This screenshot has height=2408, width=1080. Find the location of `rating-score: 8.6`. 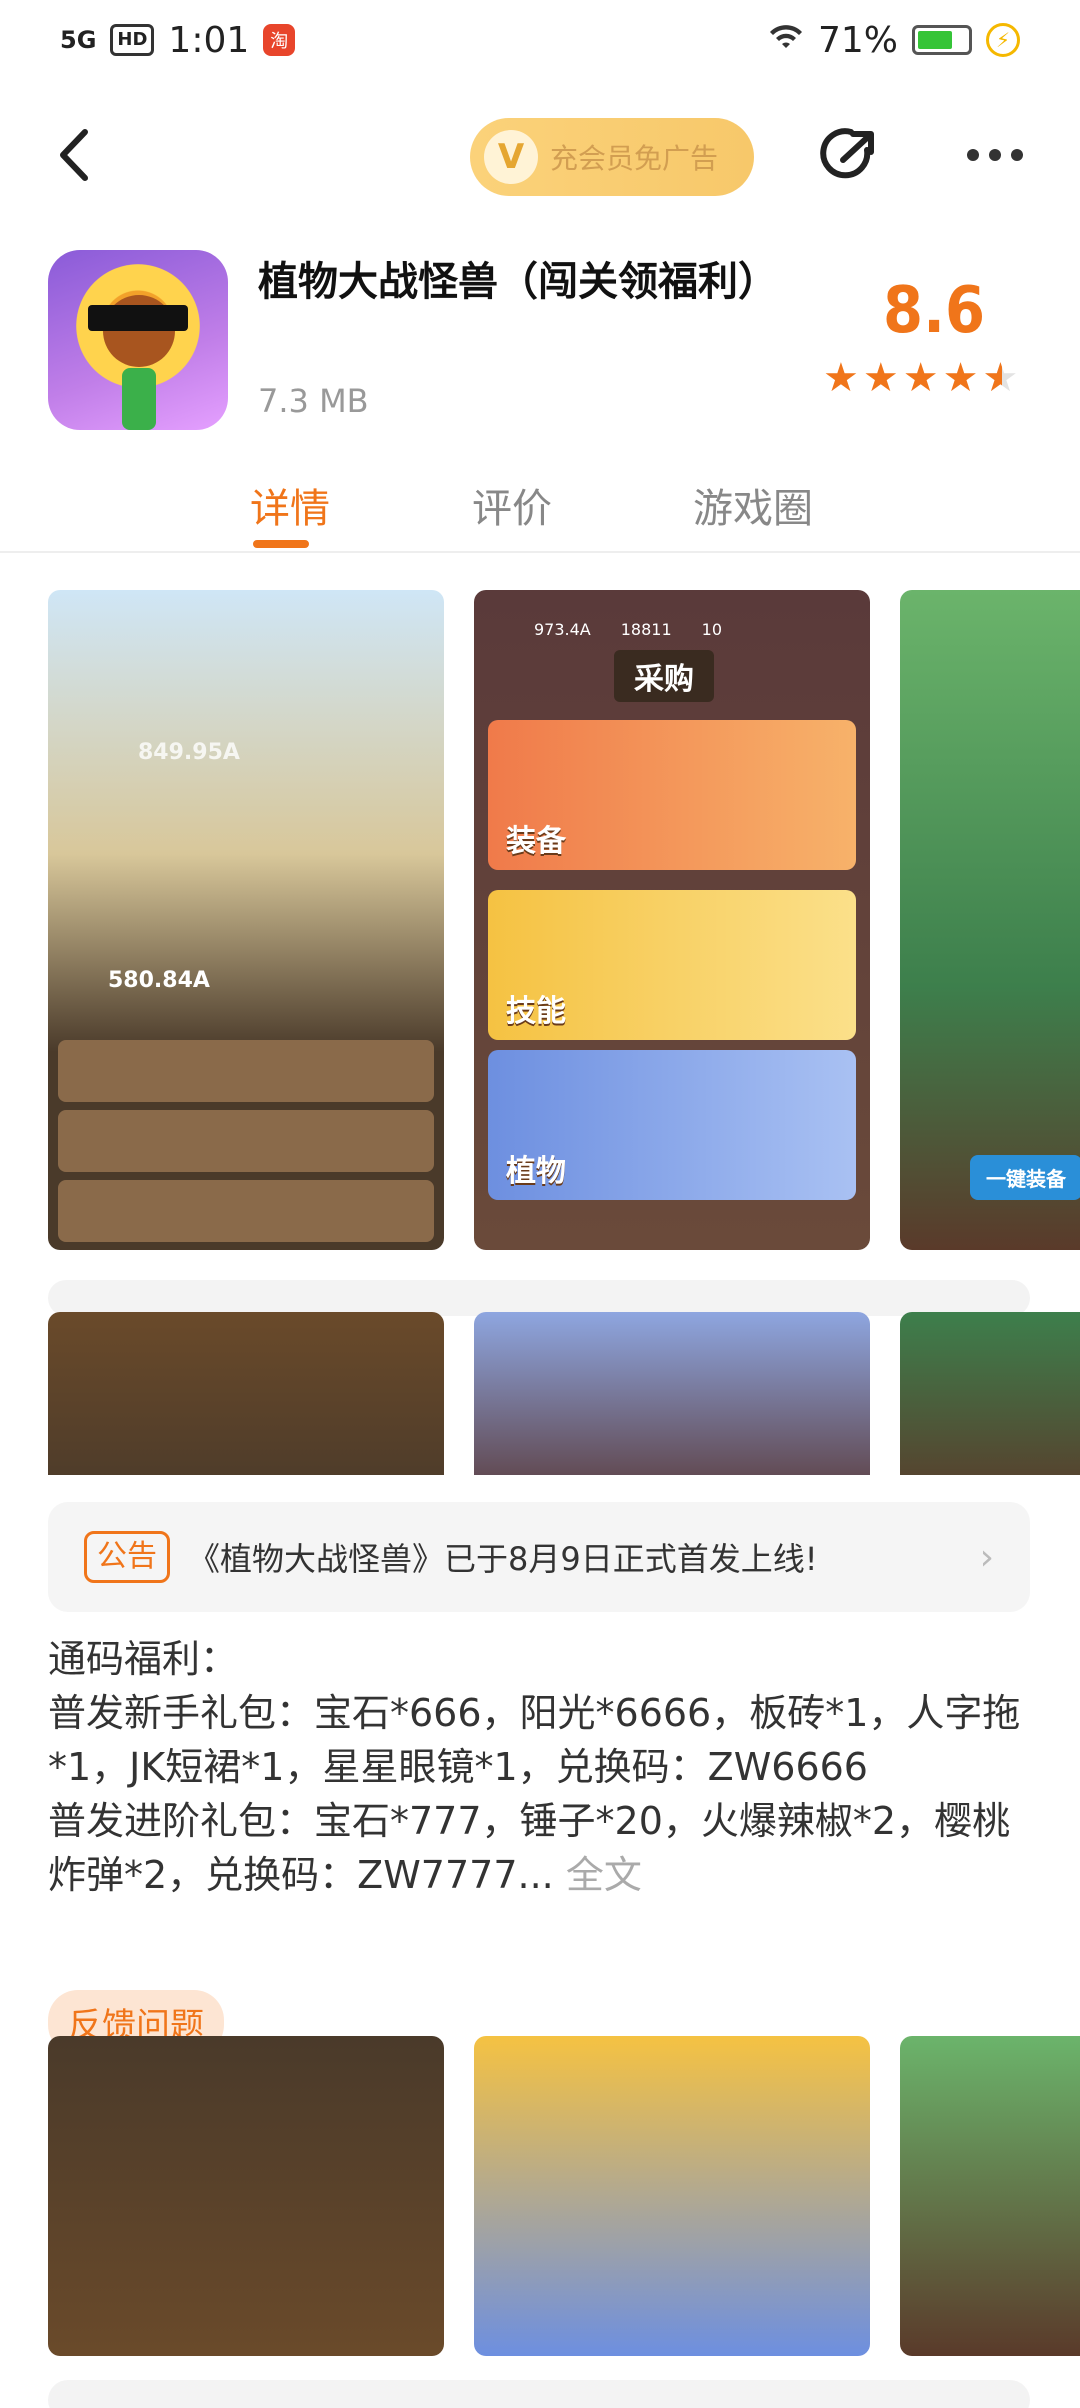

rating-score: 8.6 is located at coordinates (934, 311).